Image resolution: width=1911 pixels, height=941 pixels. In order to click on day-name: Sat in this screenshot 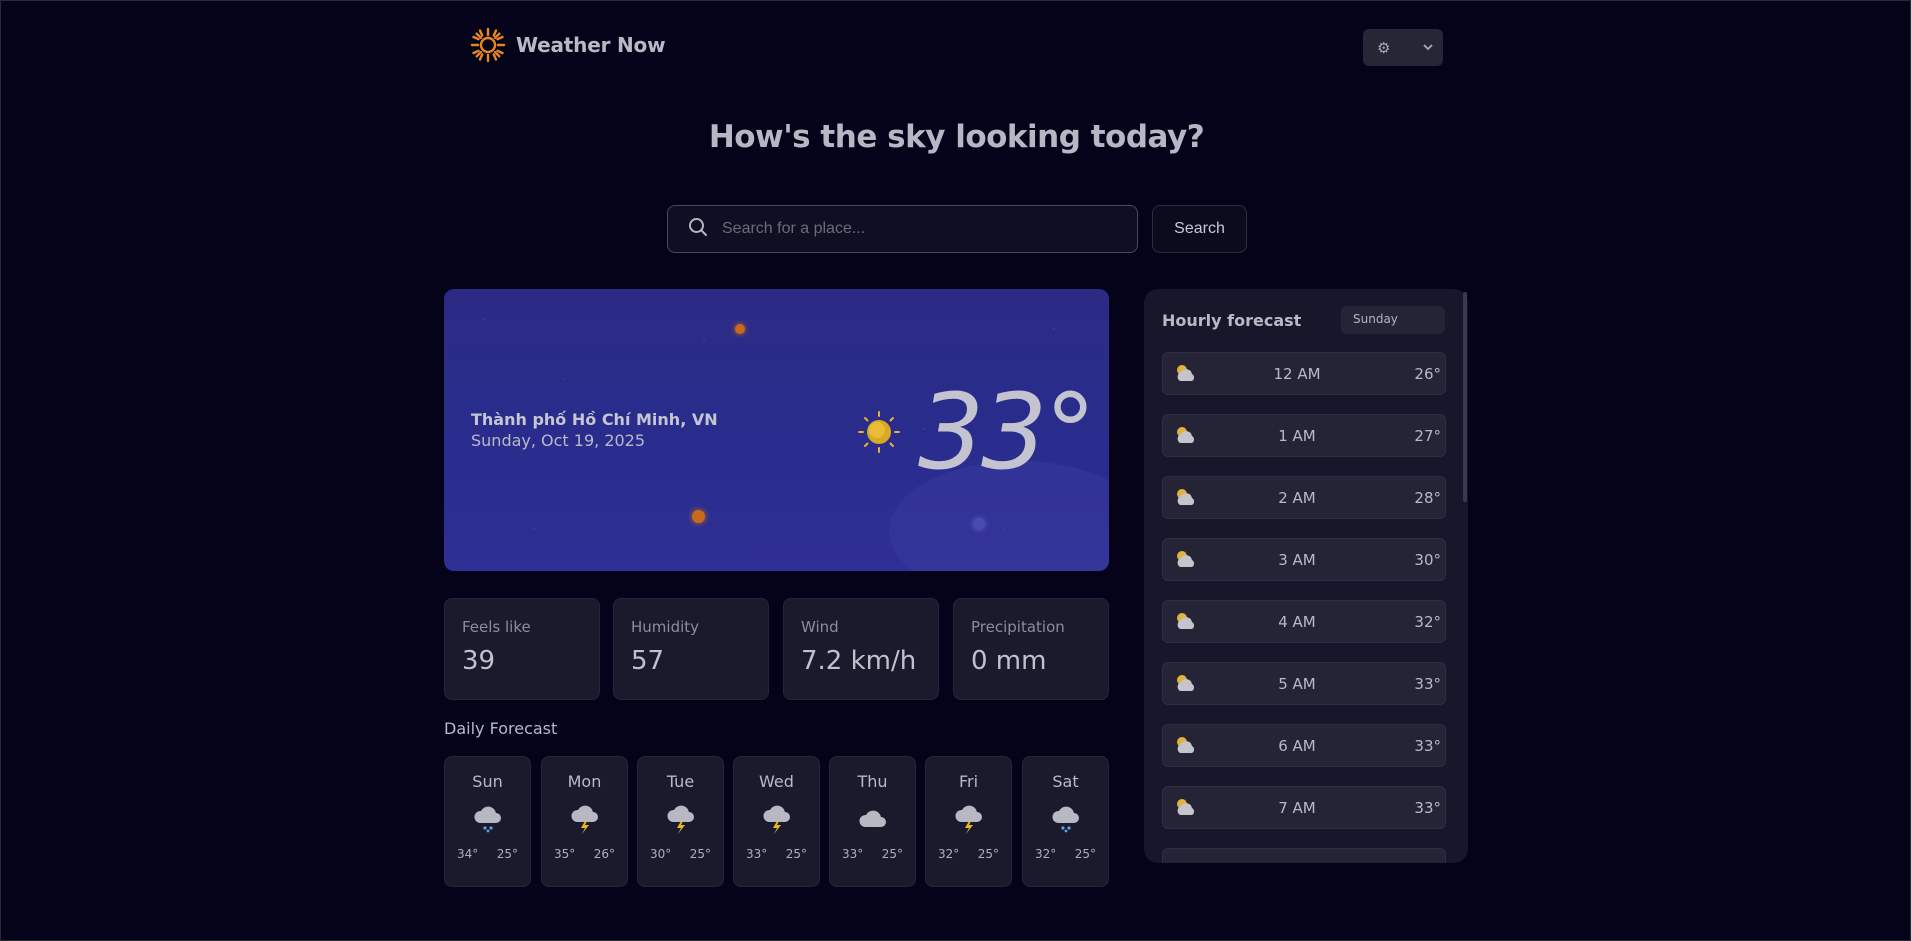, I will do `click(1065, 781)`.